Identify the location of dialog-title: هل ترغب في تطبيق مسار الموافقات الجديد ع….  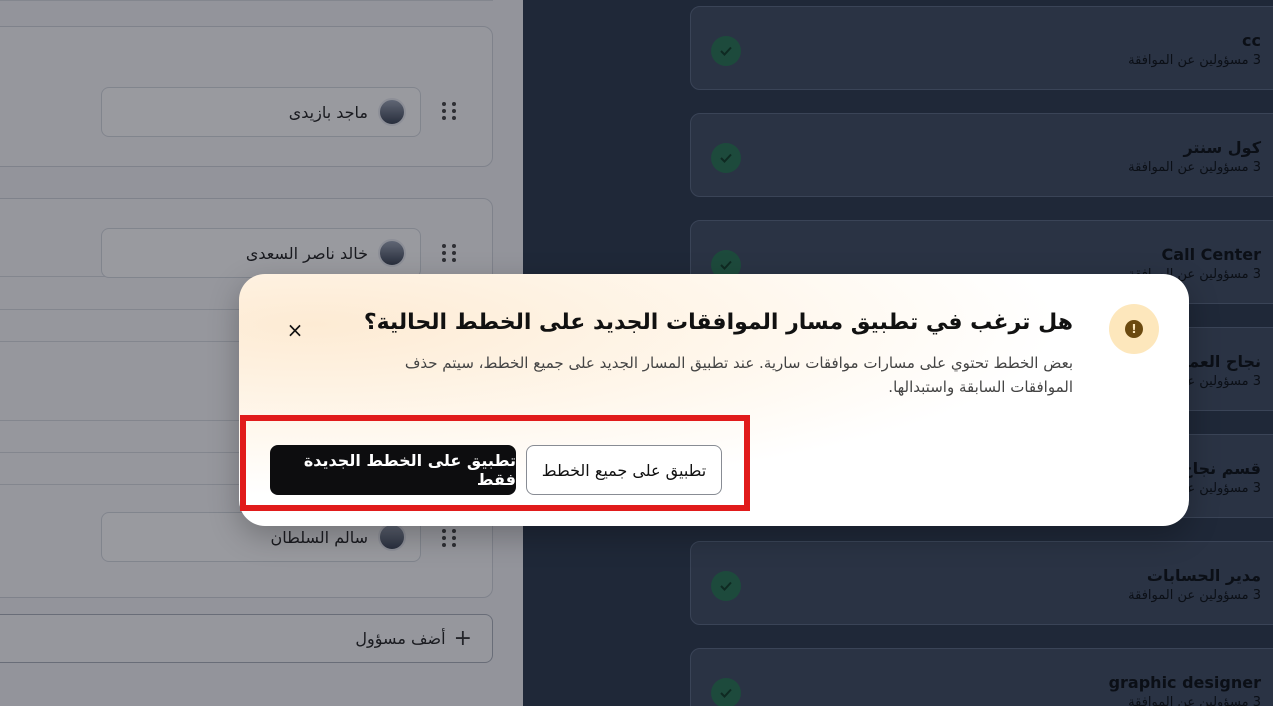
(718, 322).